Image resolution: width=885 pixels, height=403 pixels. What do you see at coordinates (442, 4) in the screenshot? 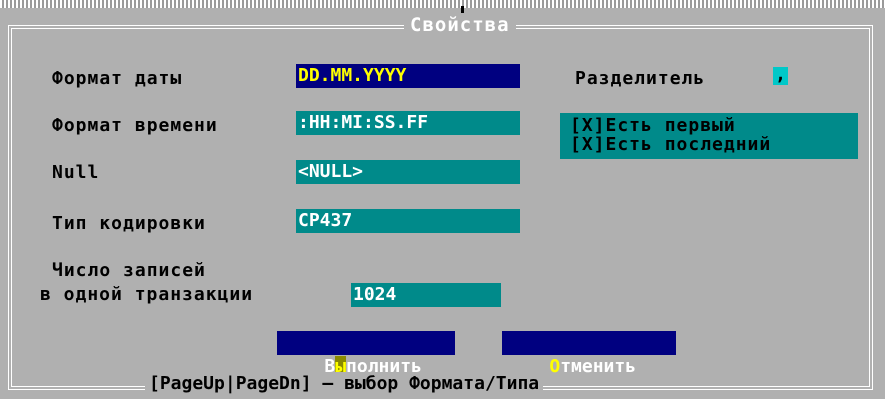
I see `top-border-strip` at bounding box center [442, 4].